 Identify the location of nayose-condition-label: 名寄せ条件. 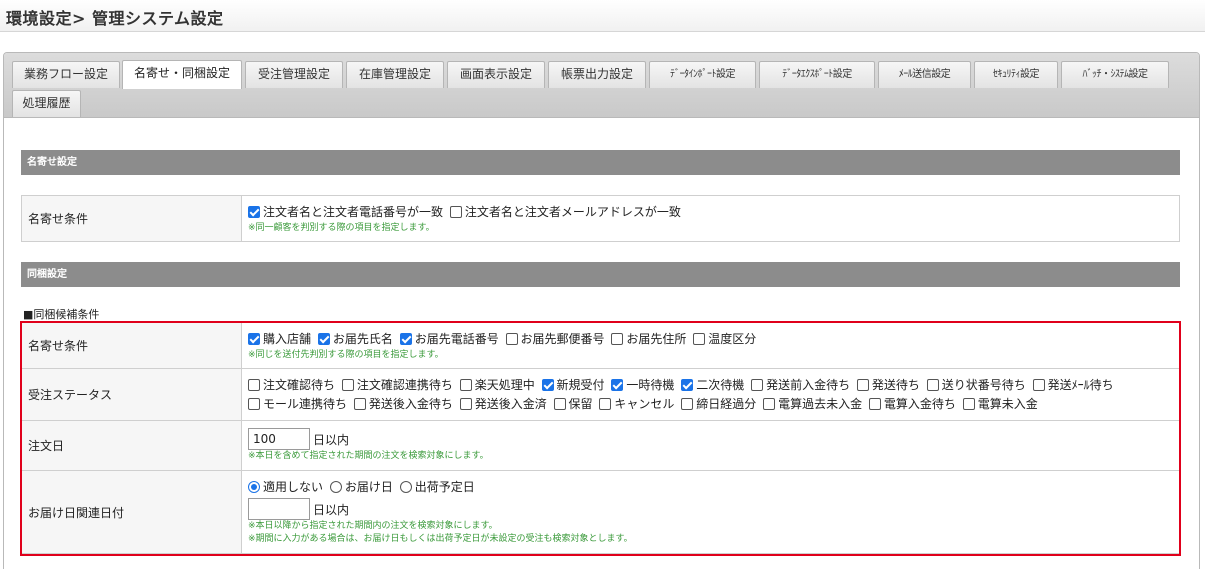
(131, 218).